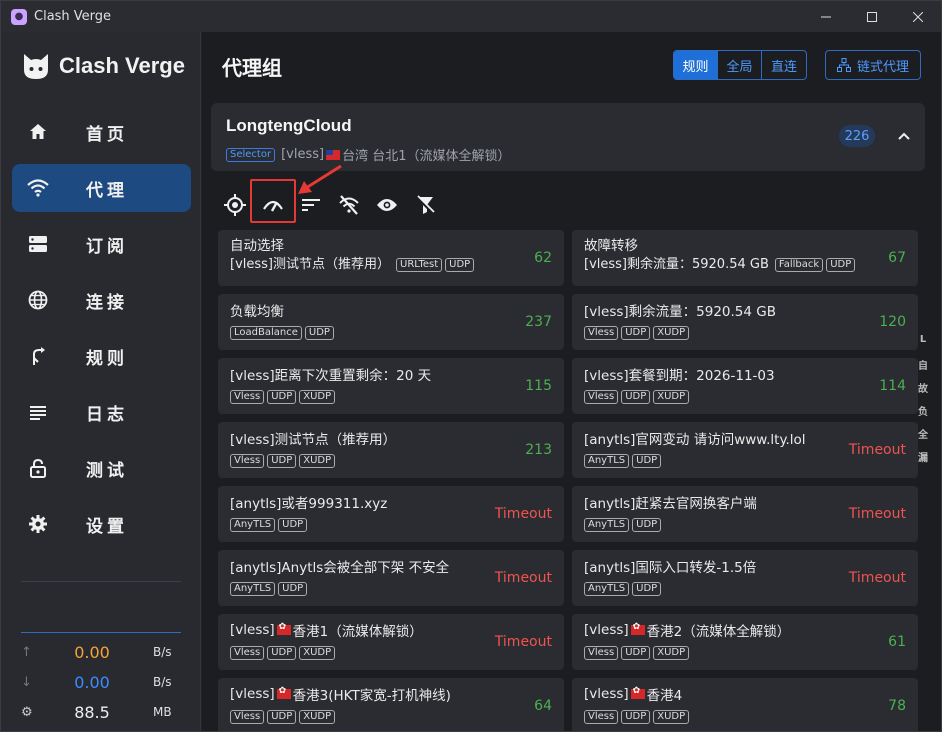 The width and height of the screenshot is (942, 732). I want to click on node-delay: 237, so click(538, 322).